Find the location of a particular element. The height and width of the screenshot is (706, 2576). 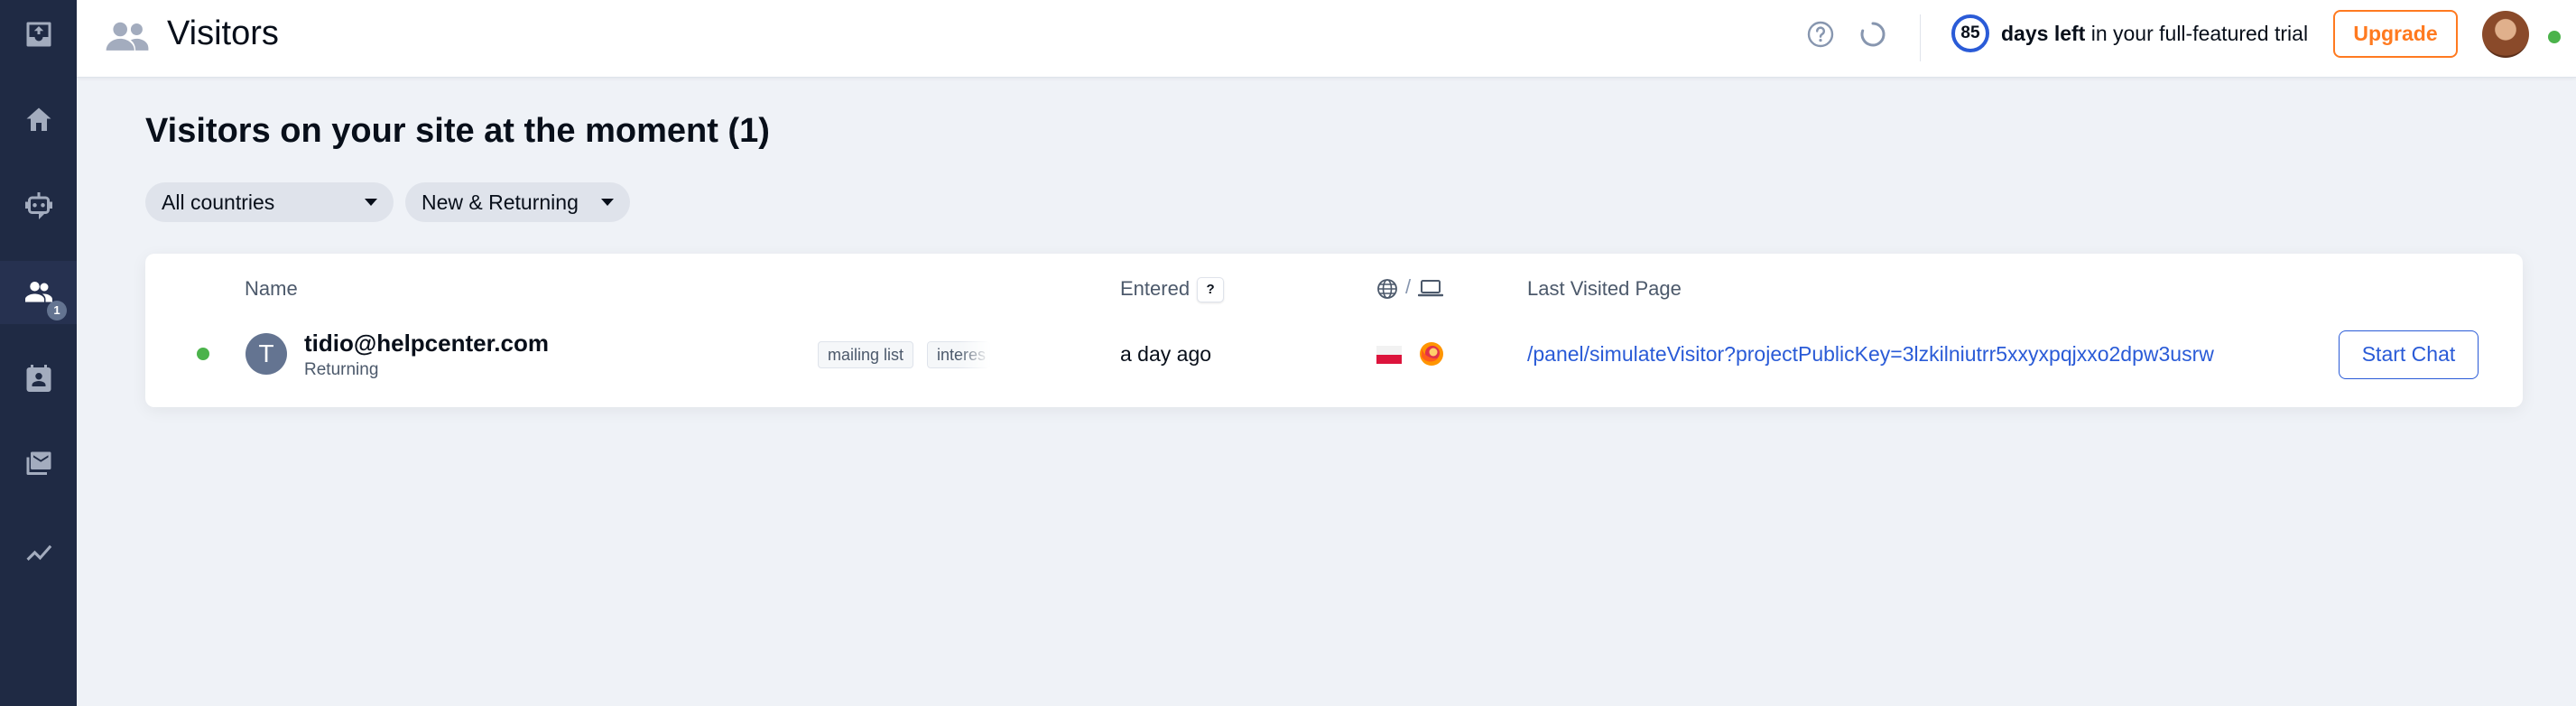

column-header-last-visited: Last Visited Page is located at coordinates (1604, 288).